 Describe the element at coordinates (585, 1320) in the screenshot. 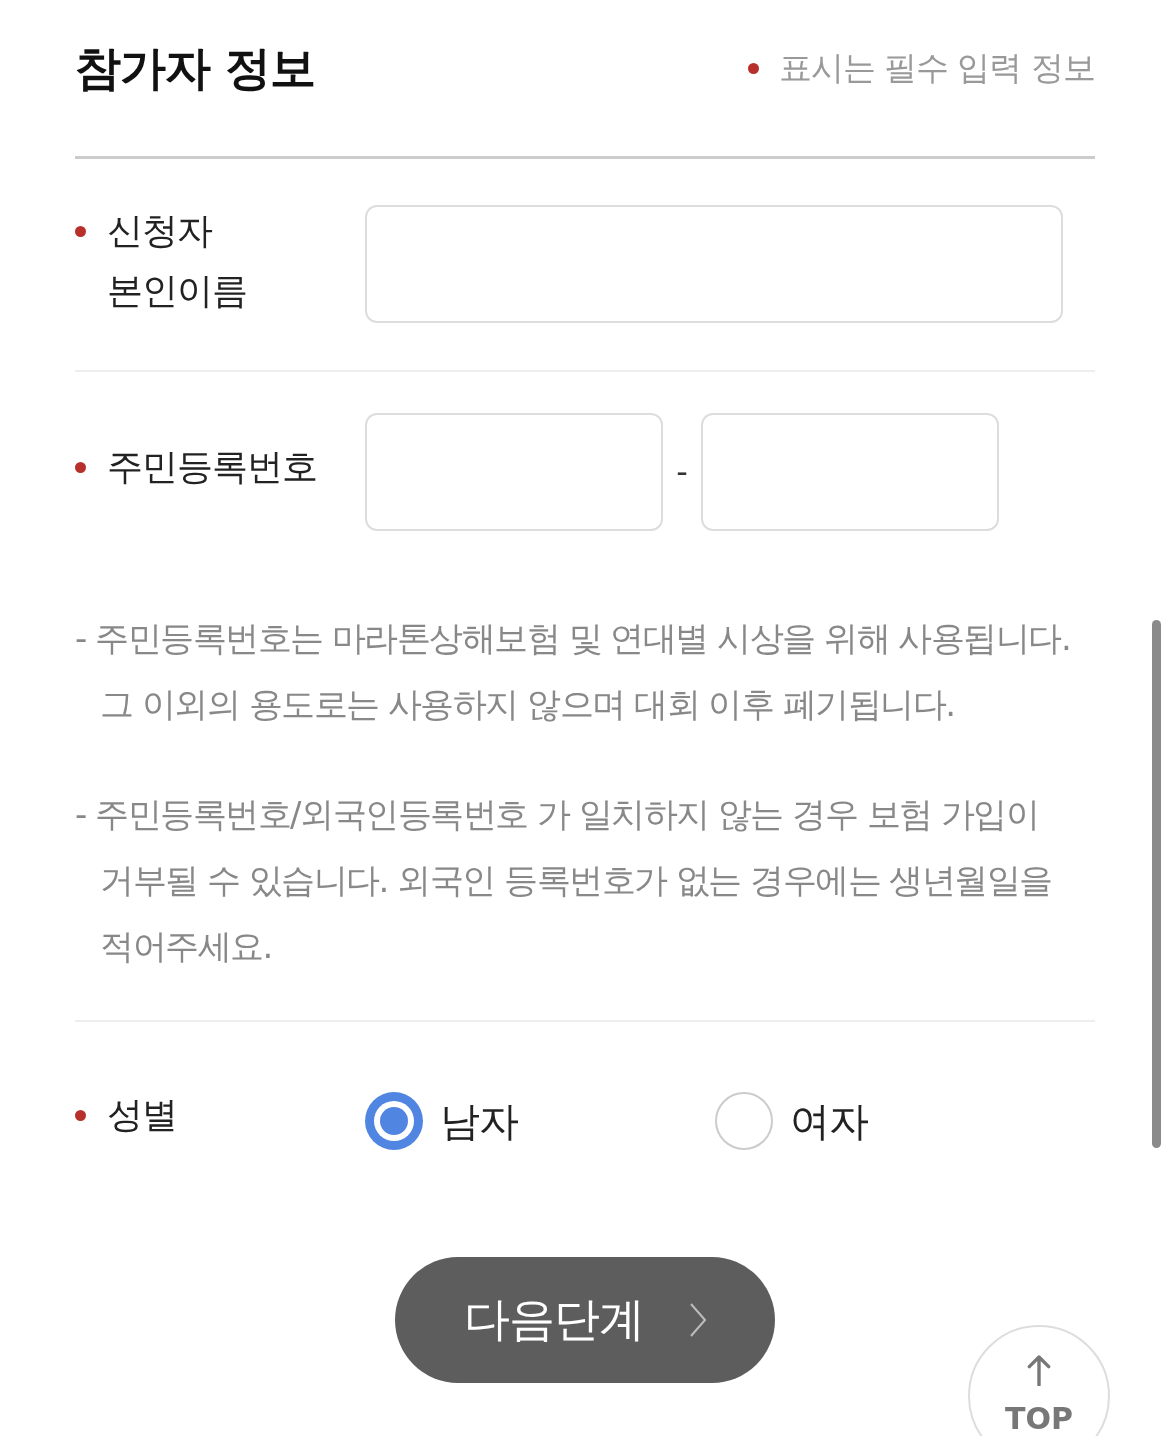

I see `next-step-button: 다음단계` at that location.